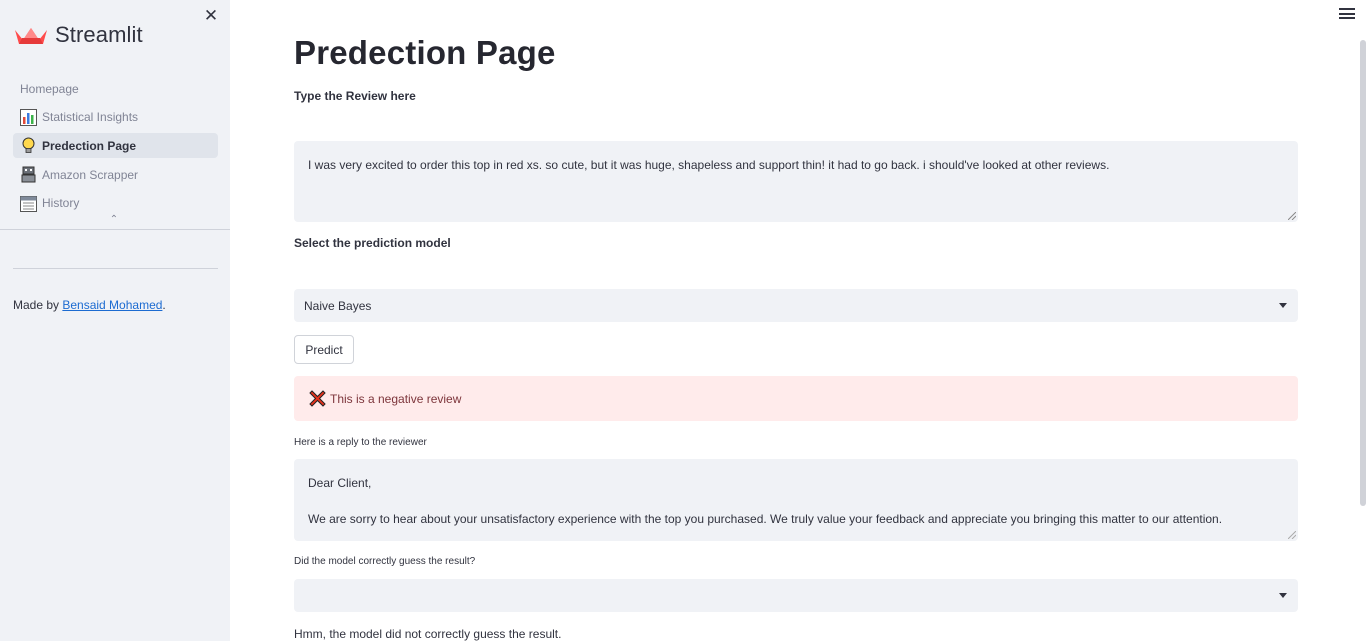 The width and height of the screenshot is (1366, 641). Describe the element at coordinates (115, 268) in the screenshot. I see `sidebar-divider` at that location.